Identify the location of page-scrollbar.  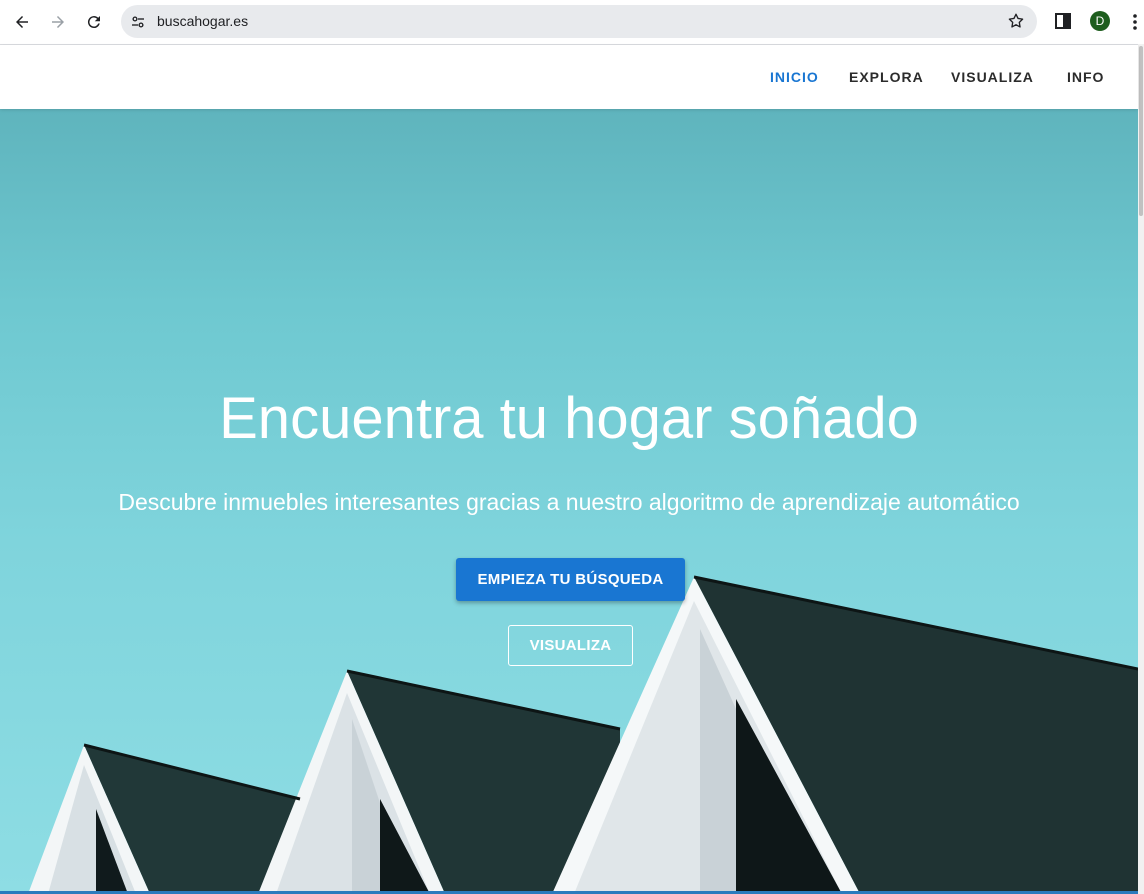
(1141, 469).